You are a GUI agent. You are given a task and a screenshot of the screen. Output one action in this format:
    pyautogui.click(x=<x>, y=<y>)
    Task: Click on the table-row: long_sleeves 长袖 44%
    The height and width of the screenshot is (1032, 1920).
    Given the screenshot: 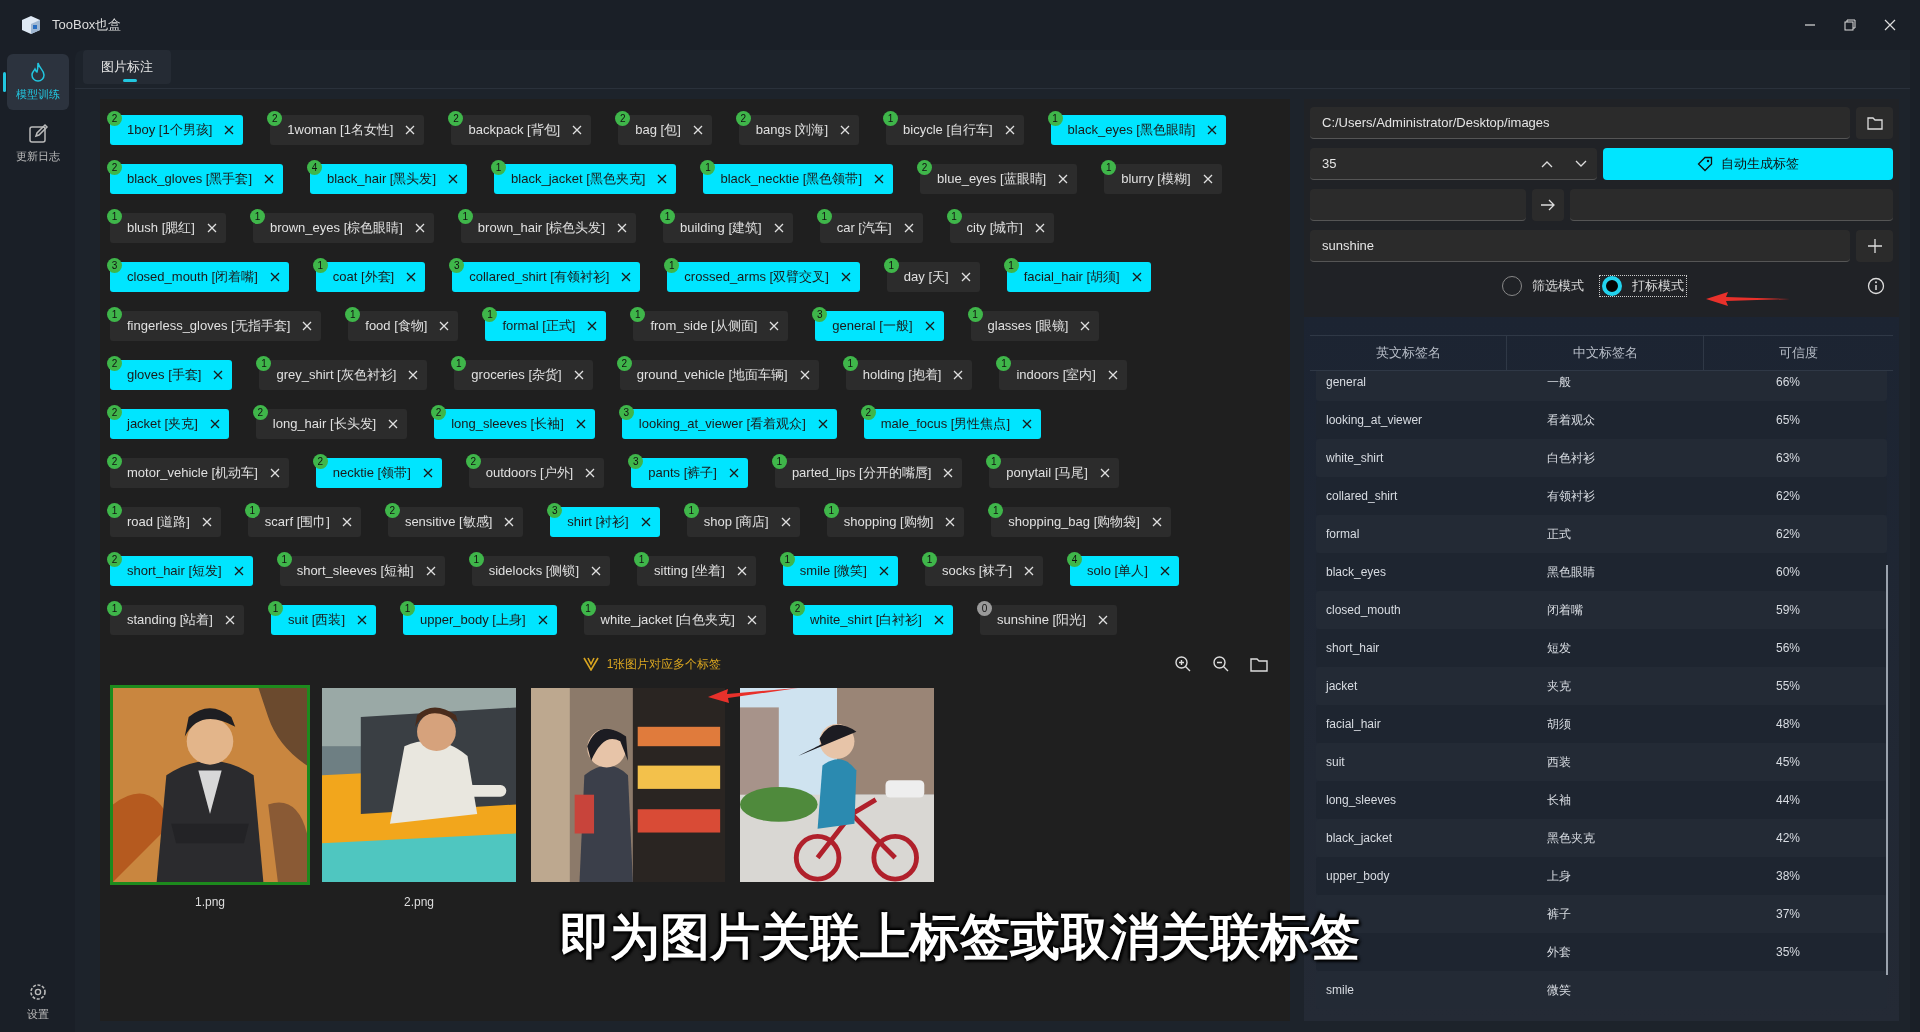 What is the action you would take?
    pyautogui.click(x=1601, y=800)
    